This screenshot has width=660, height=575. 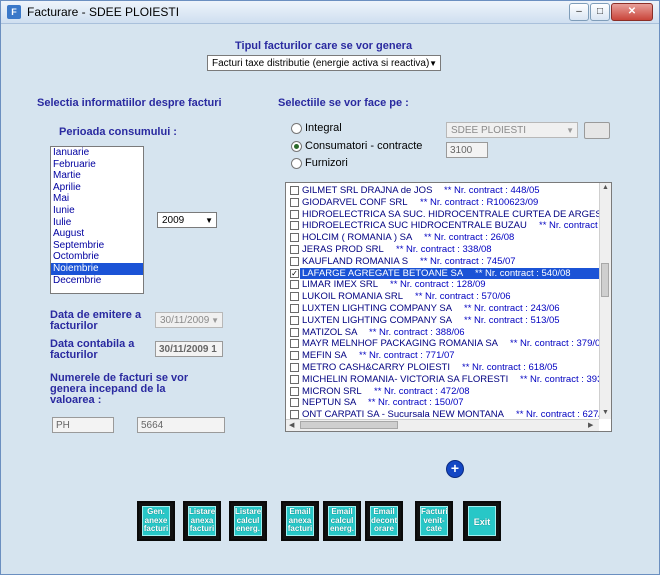 What do you see at coordinates (469, 238) in the screenshot?
I see `contract-number: ** Nr. contract : 26/08` at bounding box center [469, 238].